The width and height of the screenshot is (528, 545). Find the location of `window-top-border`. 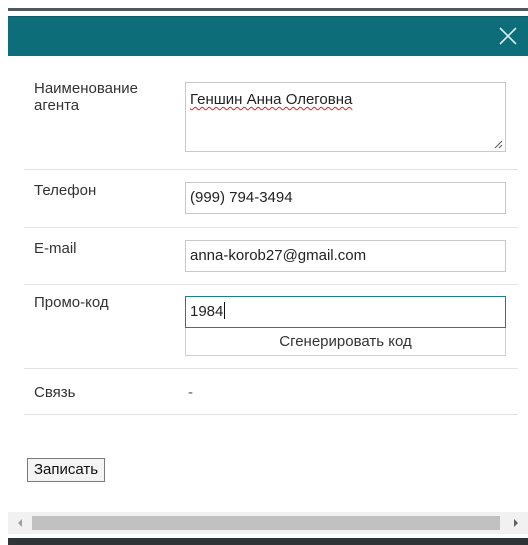

window-top-border is located at coordinates (268, 9).